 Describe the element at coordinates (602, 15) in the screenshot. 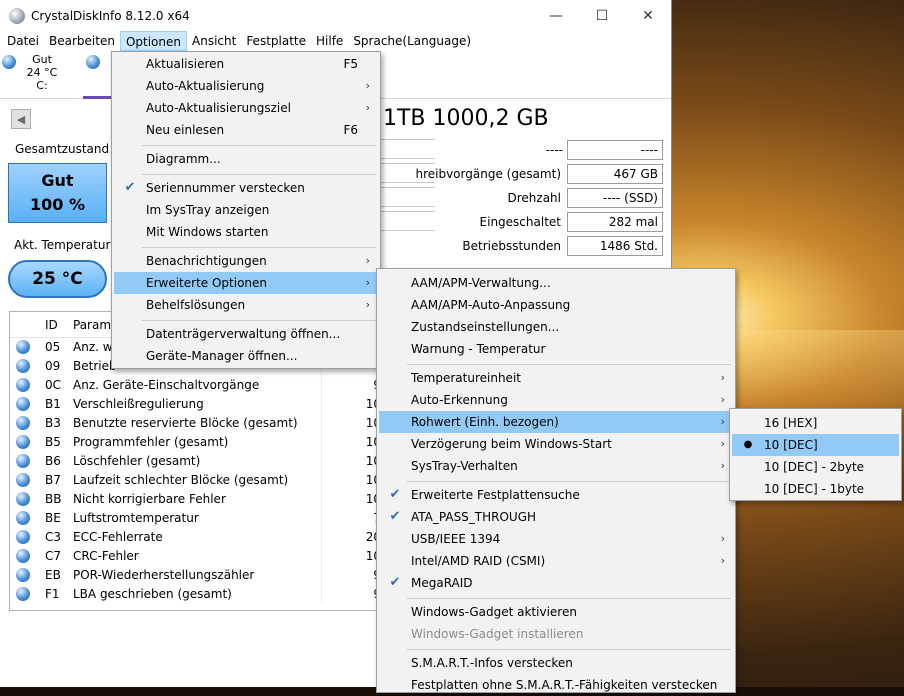

I see `maximize-button: ☐` at that location.